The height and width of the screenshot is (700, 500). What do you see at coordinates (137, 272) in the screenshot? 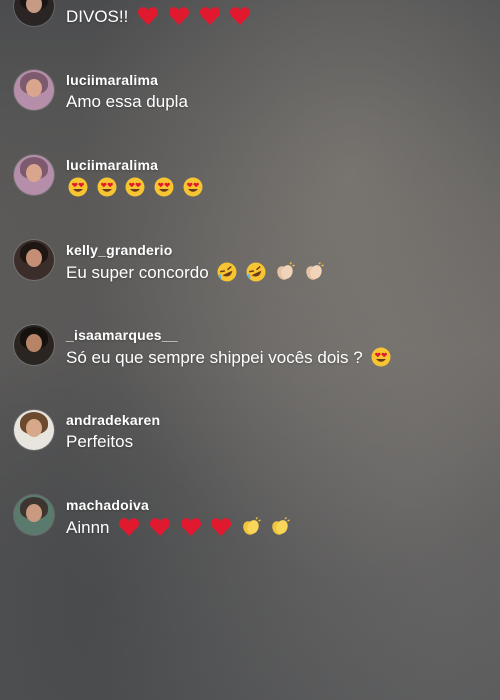
I see `comment-text: Eu super concordo` at bounding box center [137, 272].